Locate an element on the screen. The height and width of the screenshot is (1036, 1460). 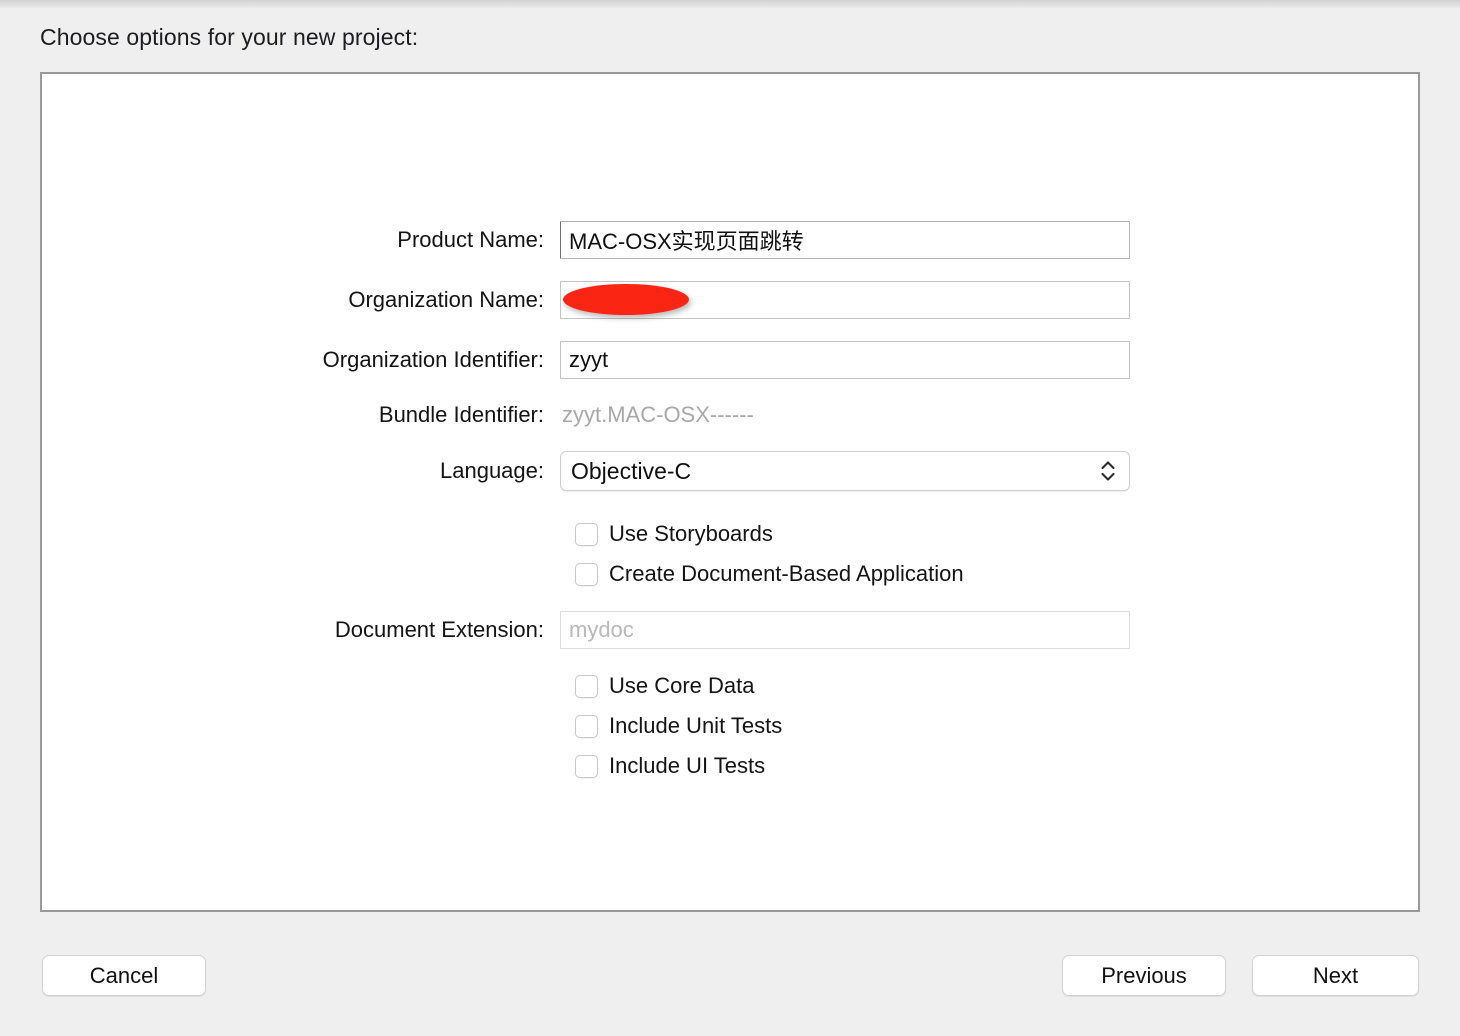
next-button: Next is located at coordinates (1335, 975).